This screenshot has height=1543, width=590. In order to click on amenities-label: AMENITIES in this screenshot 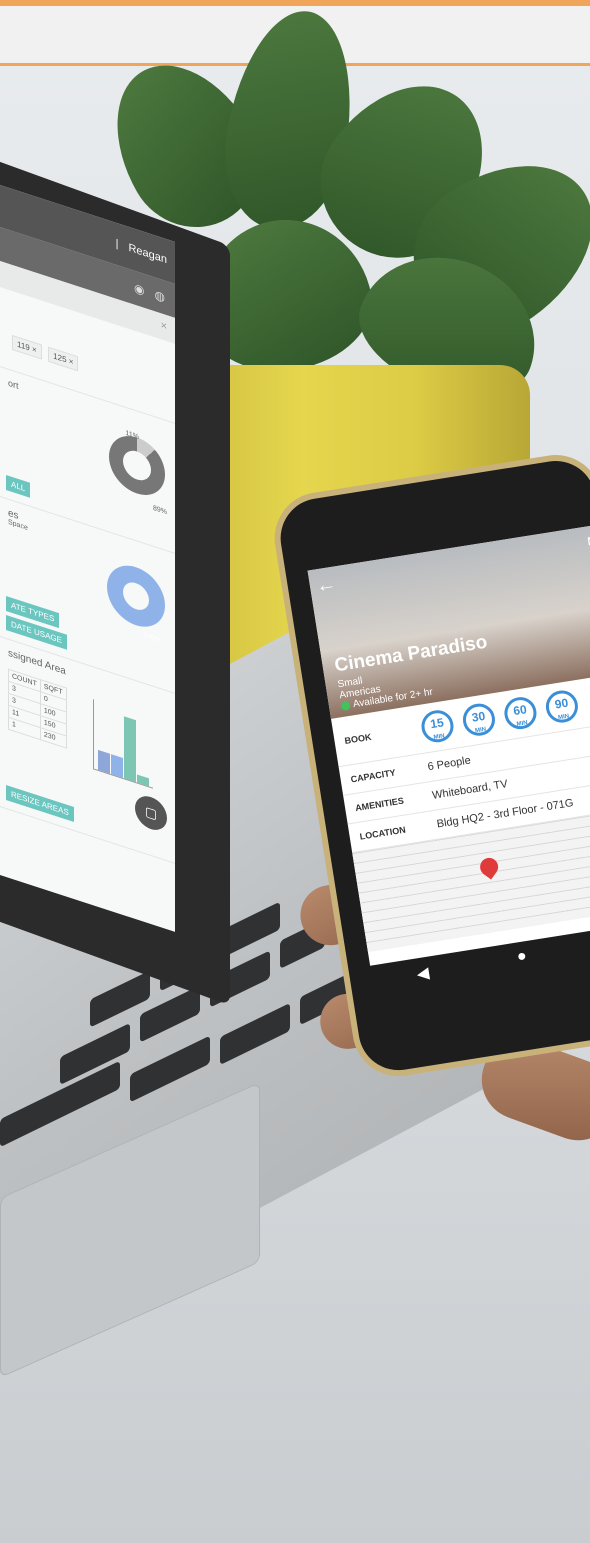, I will do `click(379, 804)`.